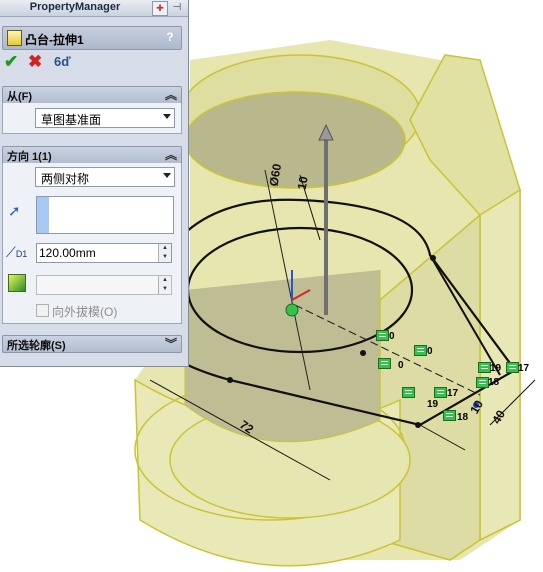 Image resolution: width=543 pixels, height=572 pixels. Describe the element at coordinates (65, 179) in the screenshot. I see `end-condition-value: 两侧对称` at that location.